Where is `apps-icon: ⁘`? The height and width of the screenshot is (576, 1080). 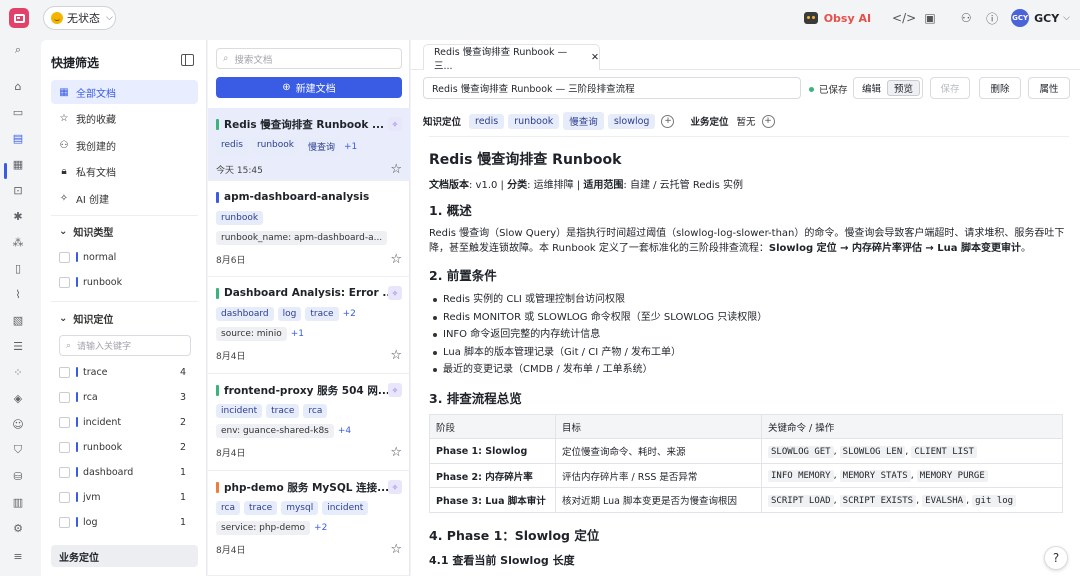 apps-icon: ⁘ is located at coordinates (18, 372).